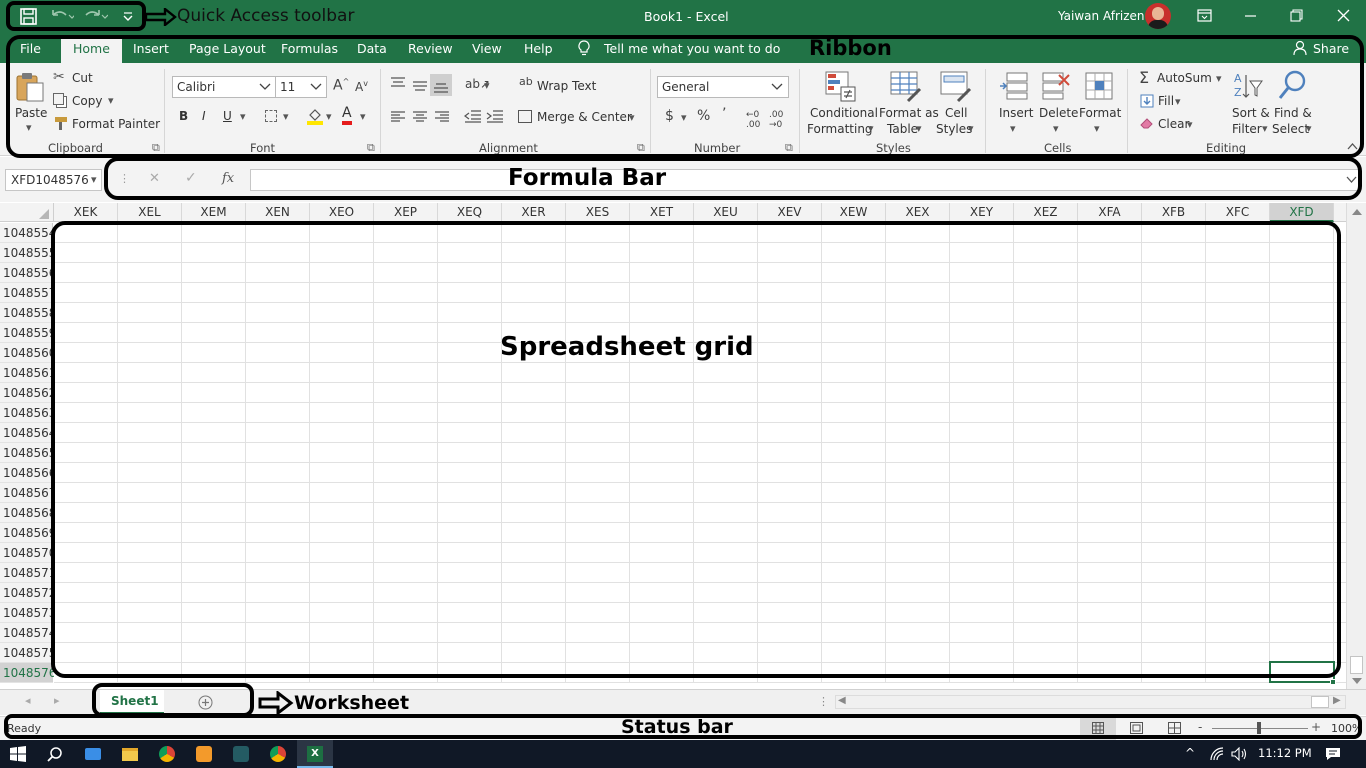 The image size is (1366, 768). What do you see at coordinates (154, 178) in the screenshot?
I see `cancel-entry-button: ✕` at bounding box center [154, 178].